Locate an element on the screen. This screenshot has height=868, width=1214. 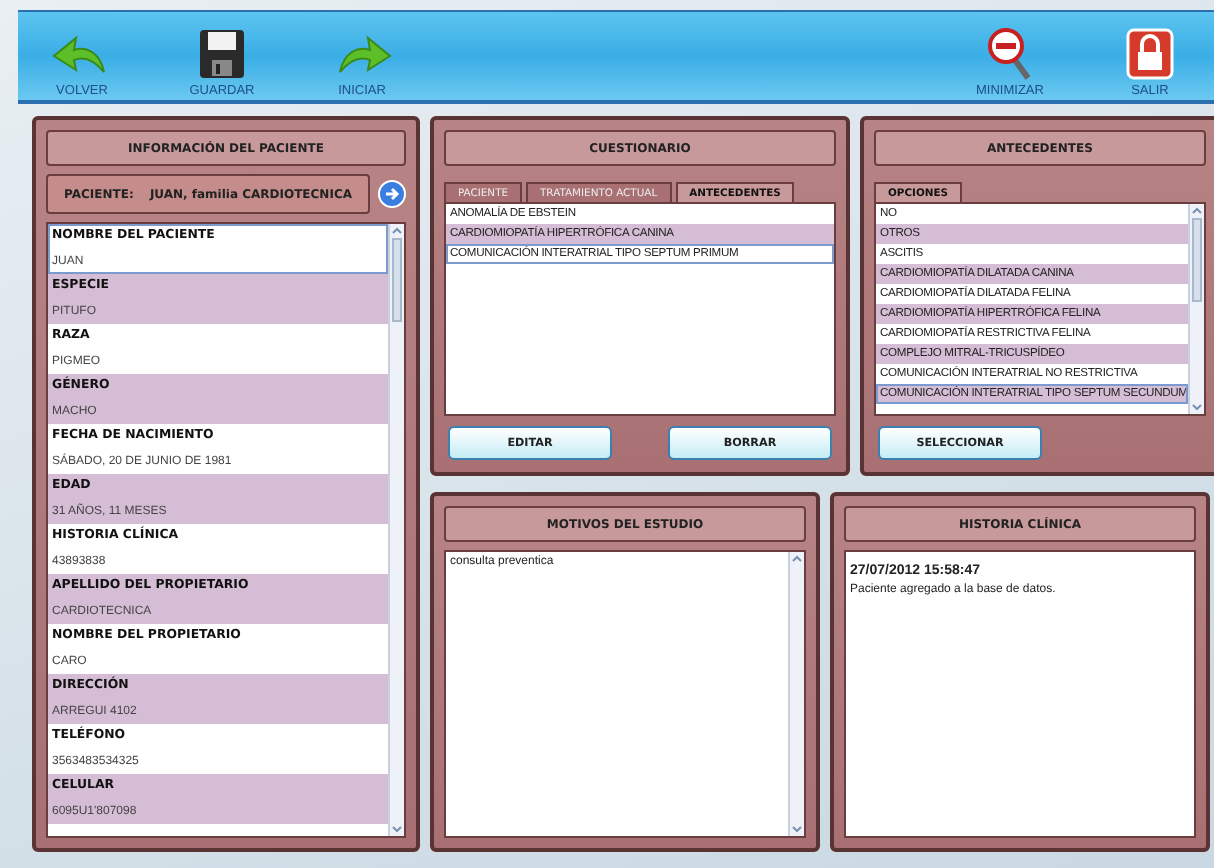
padlock-icon is located at coordinates (1150, 54).